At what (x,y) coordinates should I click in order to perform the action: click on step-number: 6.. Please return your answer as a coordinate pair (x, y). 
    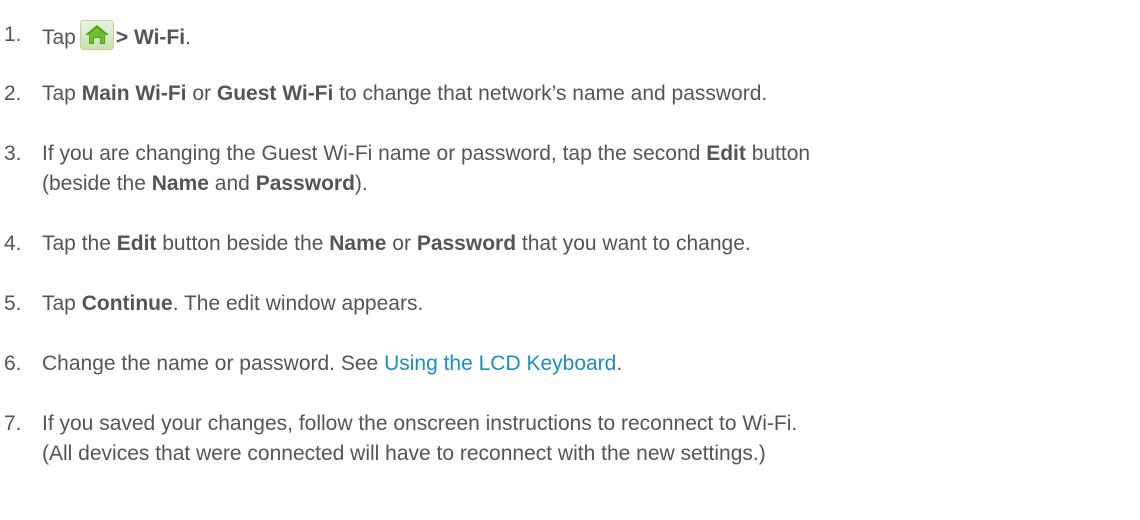
    Looking at the image, I should click on (13, 363).